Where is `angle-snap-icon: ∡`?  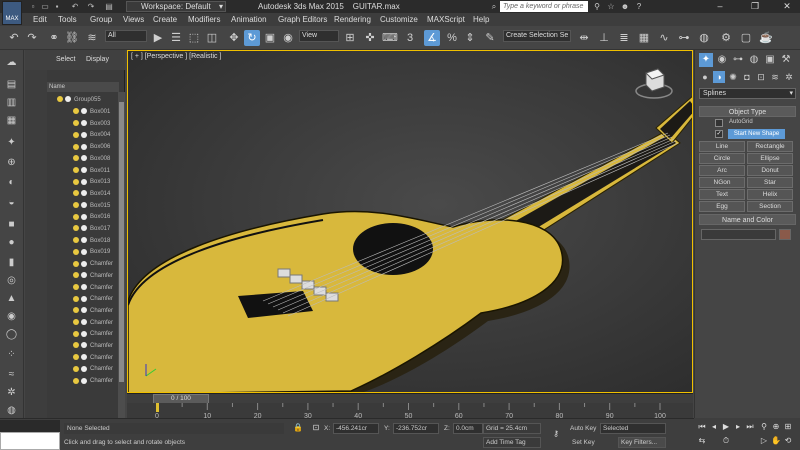
angle-snap-icon: ∡ is located at coordinates (432, 38).